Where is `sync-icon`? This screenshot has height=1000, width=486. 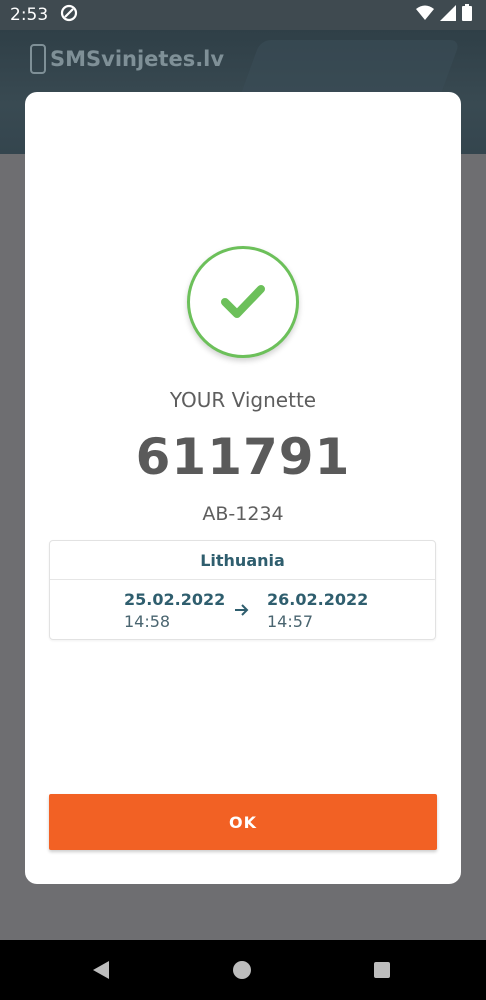
sync-icon is located at coordinates (69, 15).